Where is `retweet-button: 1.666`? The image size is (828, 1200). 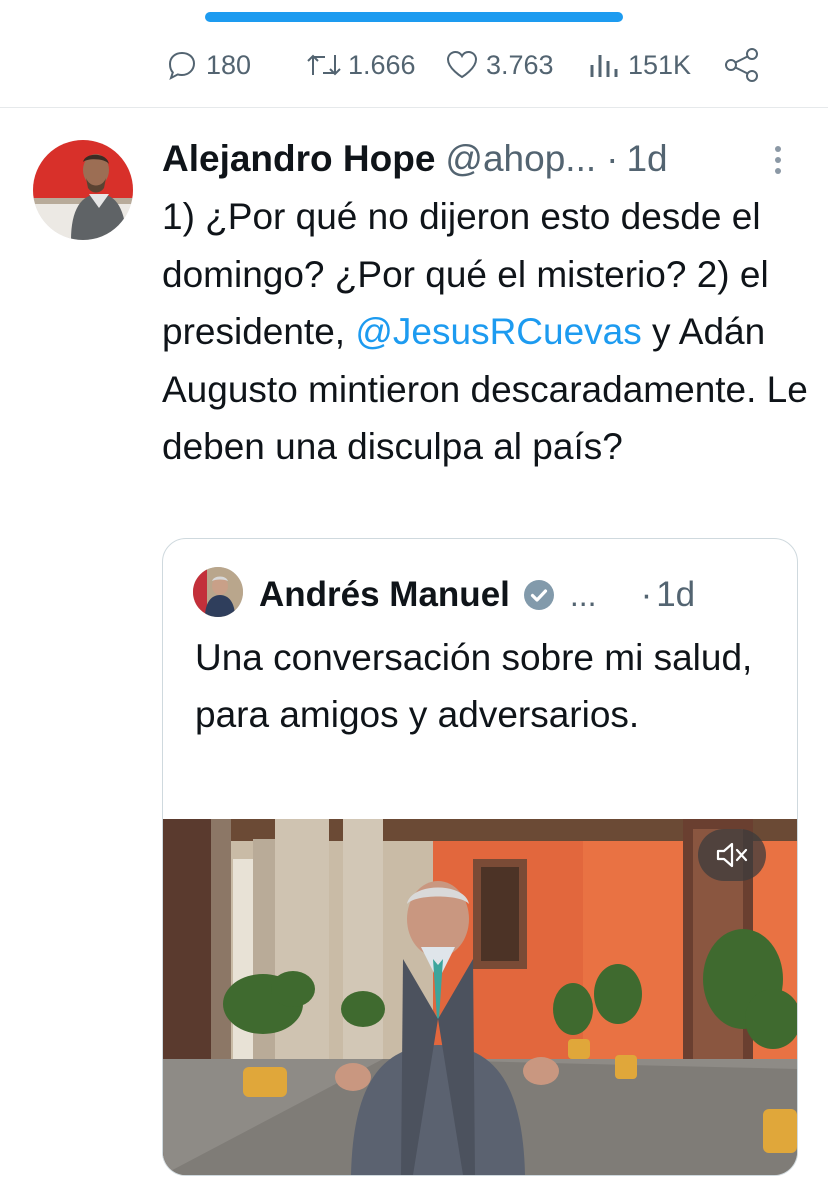
retweet-button: 1.666 is located at coordinates (359, 65).